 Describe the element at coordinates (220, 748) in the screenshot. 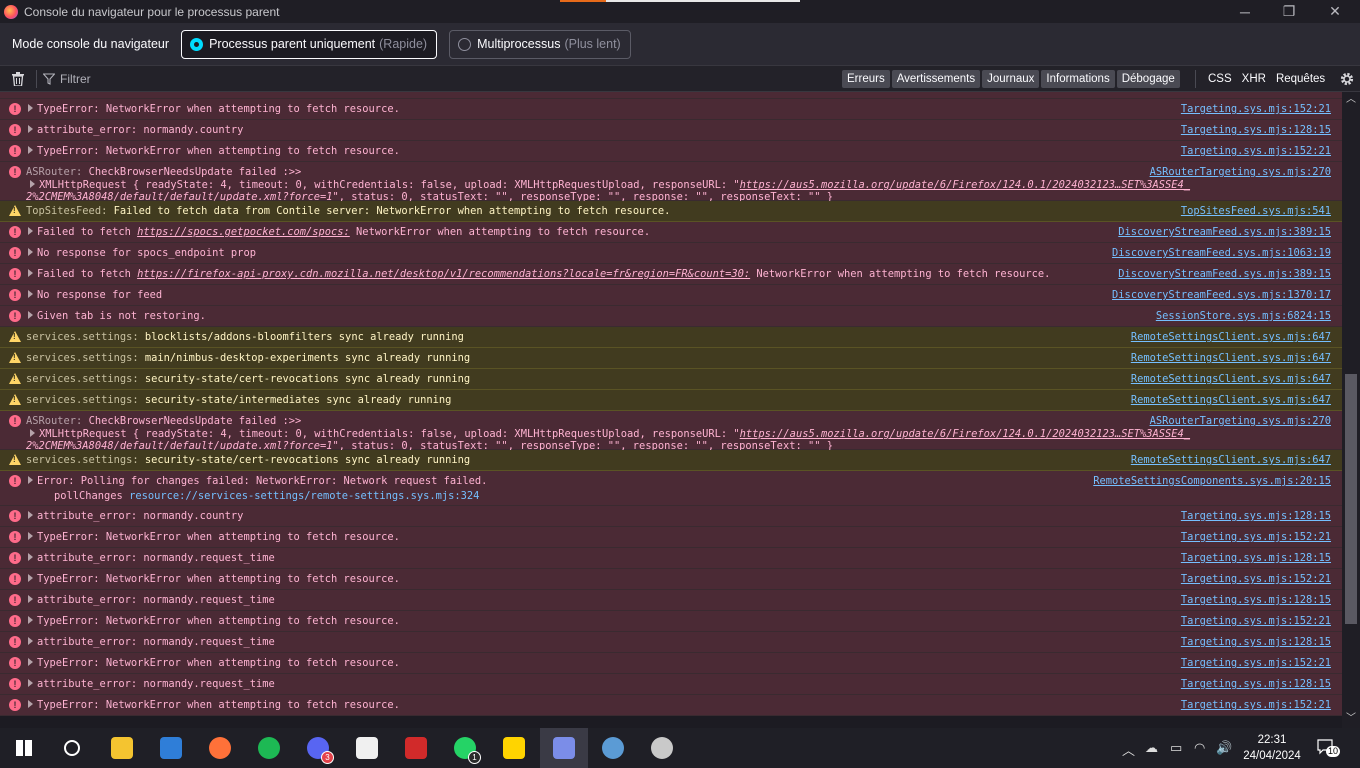

I see `taskbar-firefox-button` at that location.